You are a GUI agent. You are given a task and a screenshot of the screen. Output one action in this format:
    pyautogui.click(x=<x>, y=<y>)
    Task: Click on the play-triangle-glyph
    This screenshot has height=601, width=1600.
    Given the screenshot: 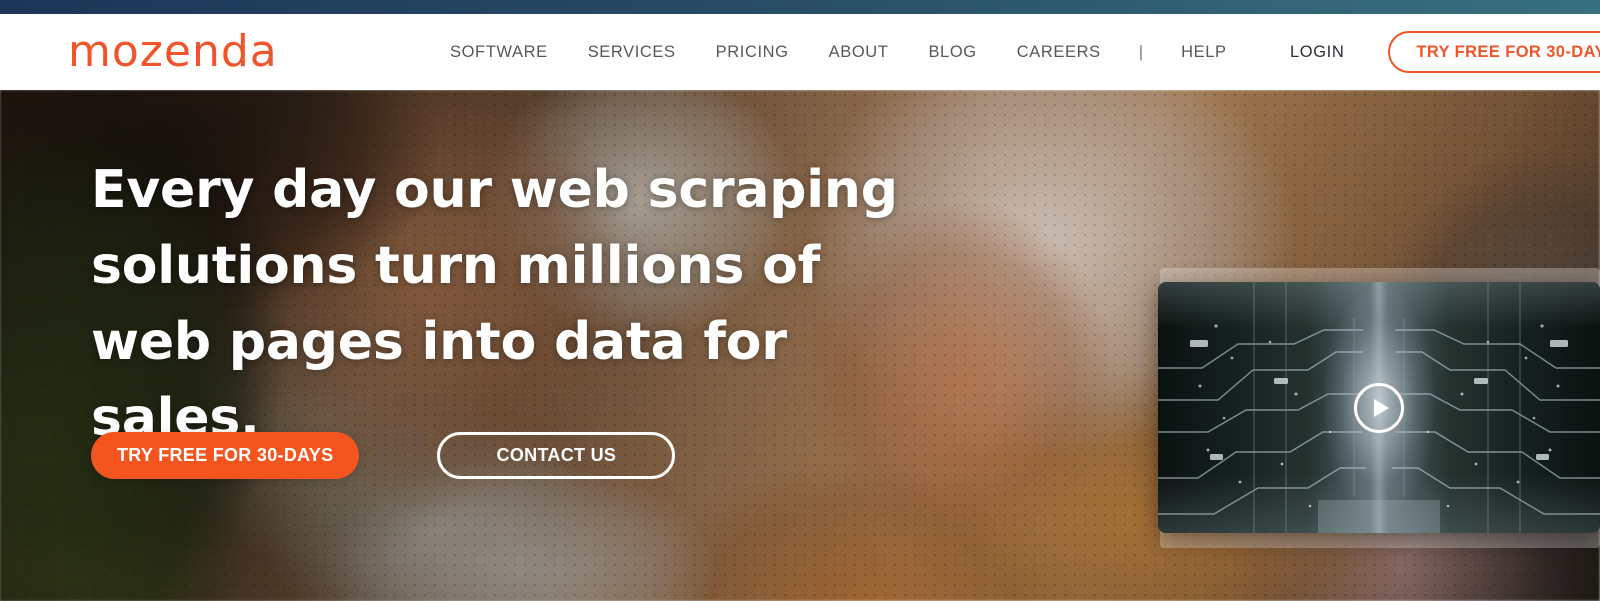 What is the action you would take?
    pyautogui.click(x=1381, y=407)
    